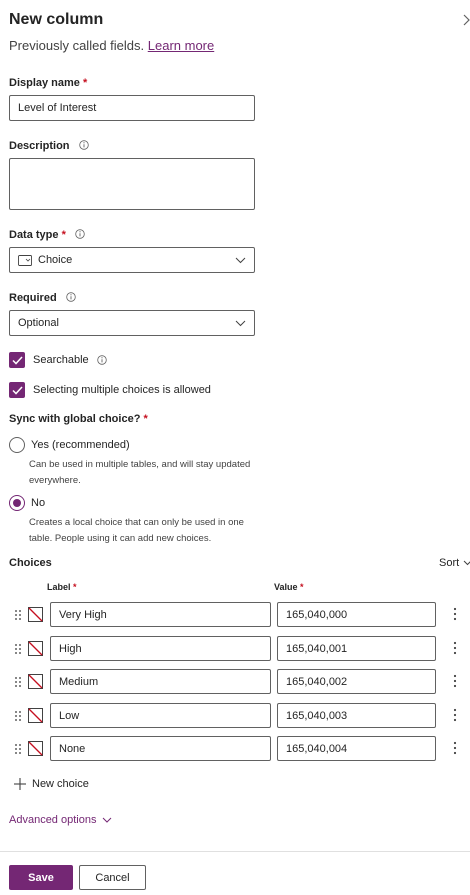 This screenshot has width=470, height=895. What do you see at coordinates (38, 323) in the screenshot?
I see `required-value: Optional` at bounding box center [38, 323].